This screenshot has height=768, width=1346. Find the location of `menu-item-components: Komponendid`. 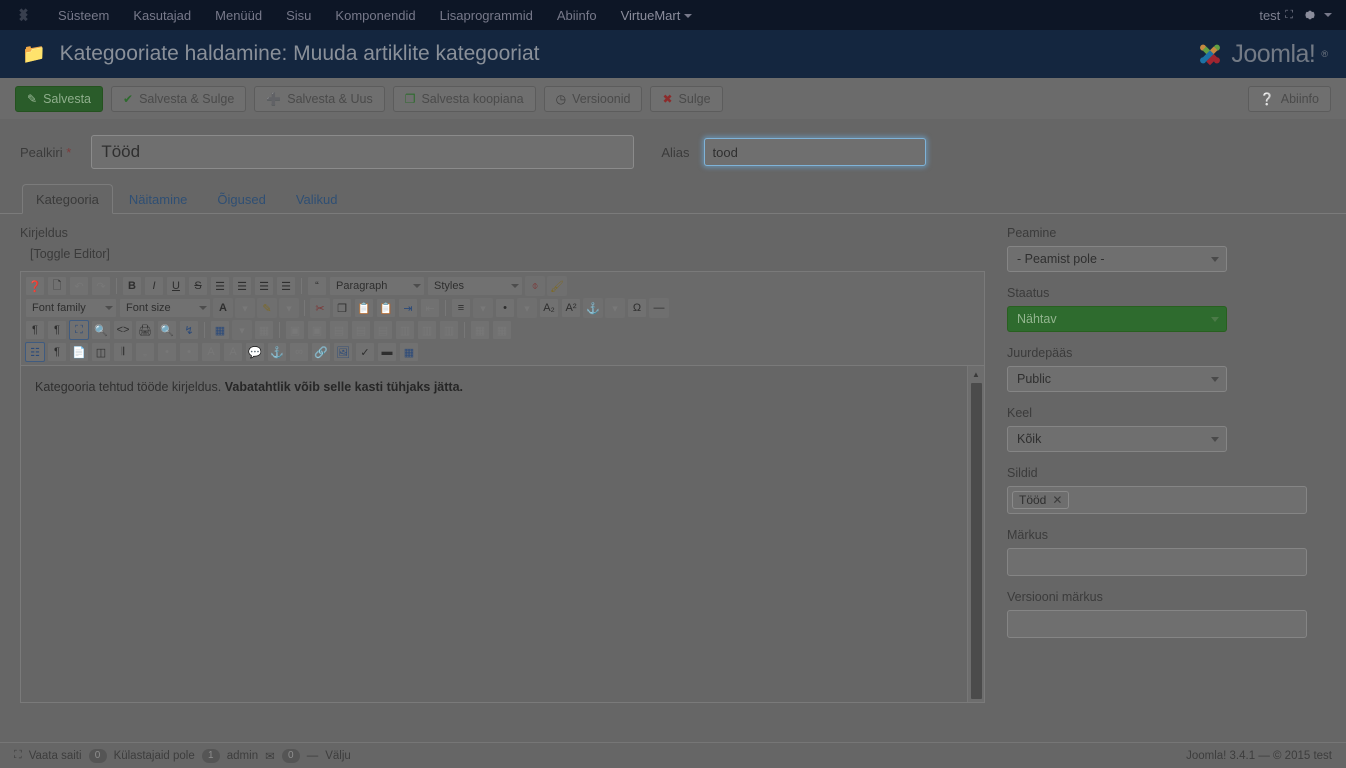

menu-item-components: Komponendid is located at coordinates (375, 15).